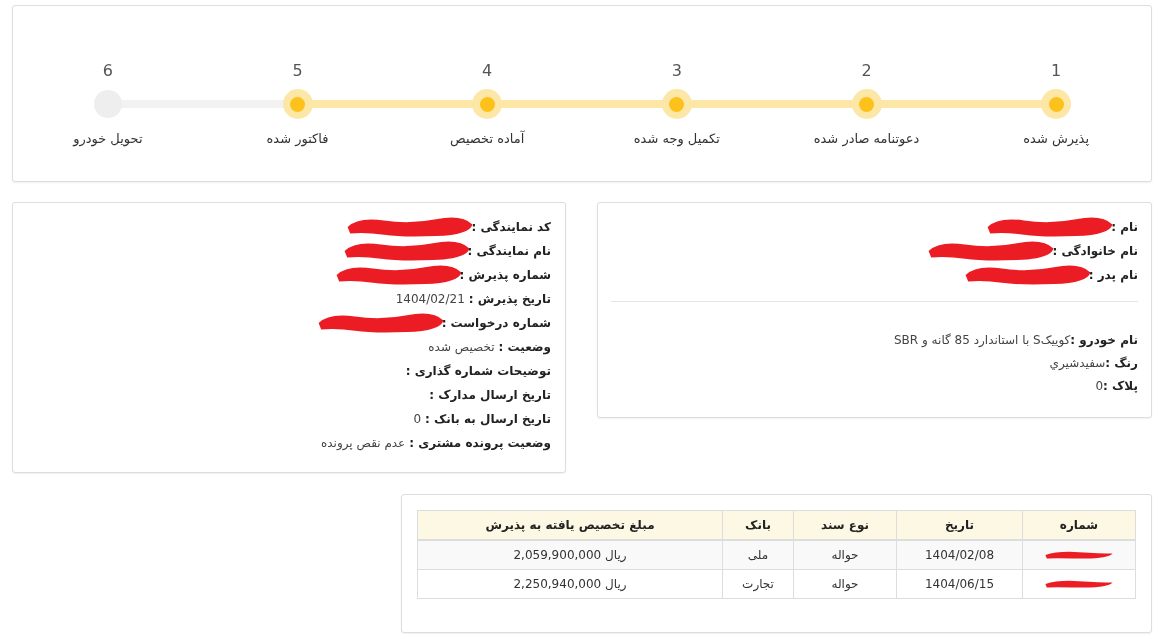 This screenshot has width=1167, height=639. I want to click on table-cell: 2,250,940,000 ریال, so click(570, 584).